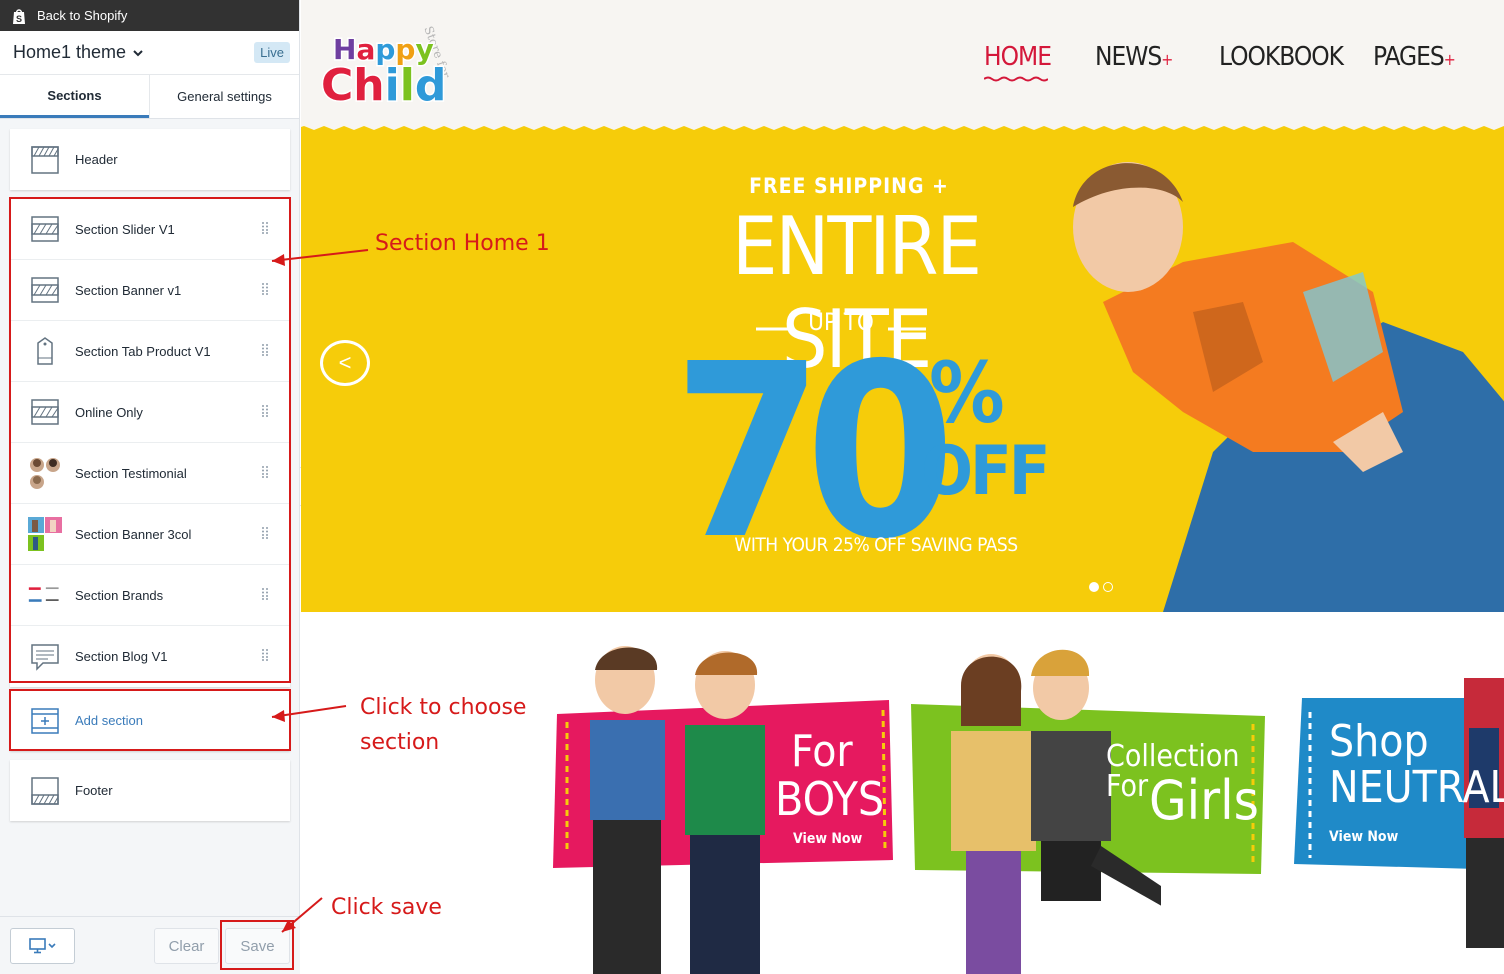 The width and height of the screenshot is (1504, 974). Describe the element at coordinates (1016, 79) in the screenshot. I see `wavy-underline-icon` at that location.